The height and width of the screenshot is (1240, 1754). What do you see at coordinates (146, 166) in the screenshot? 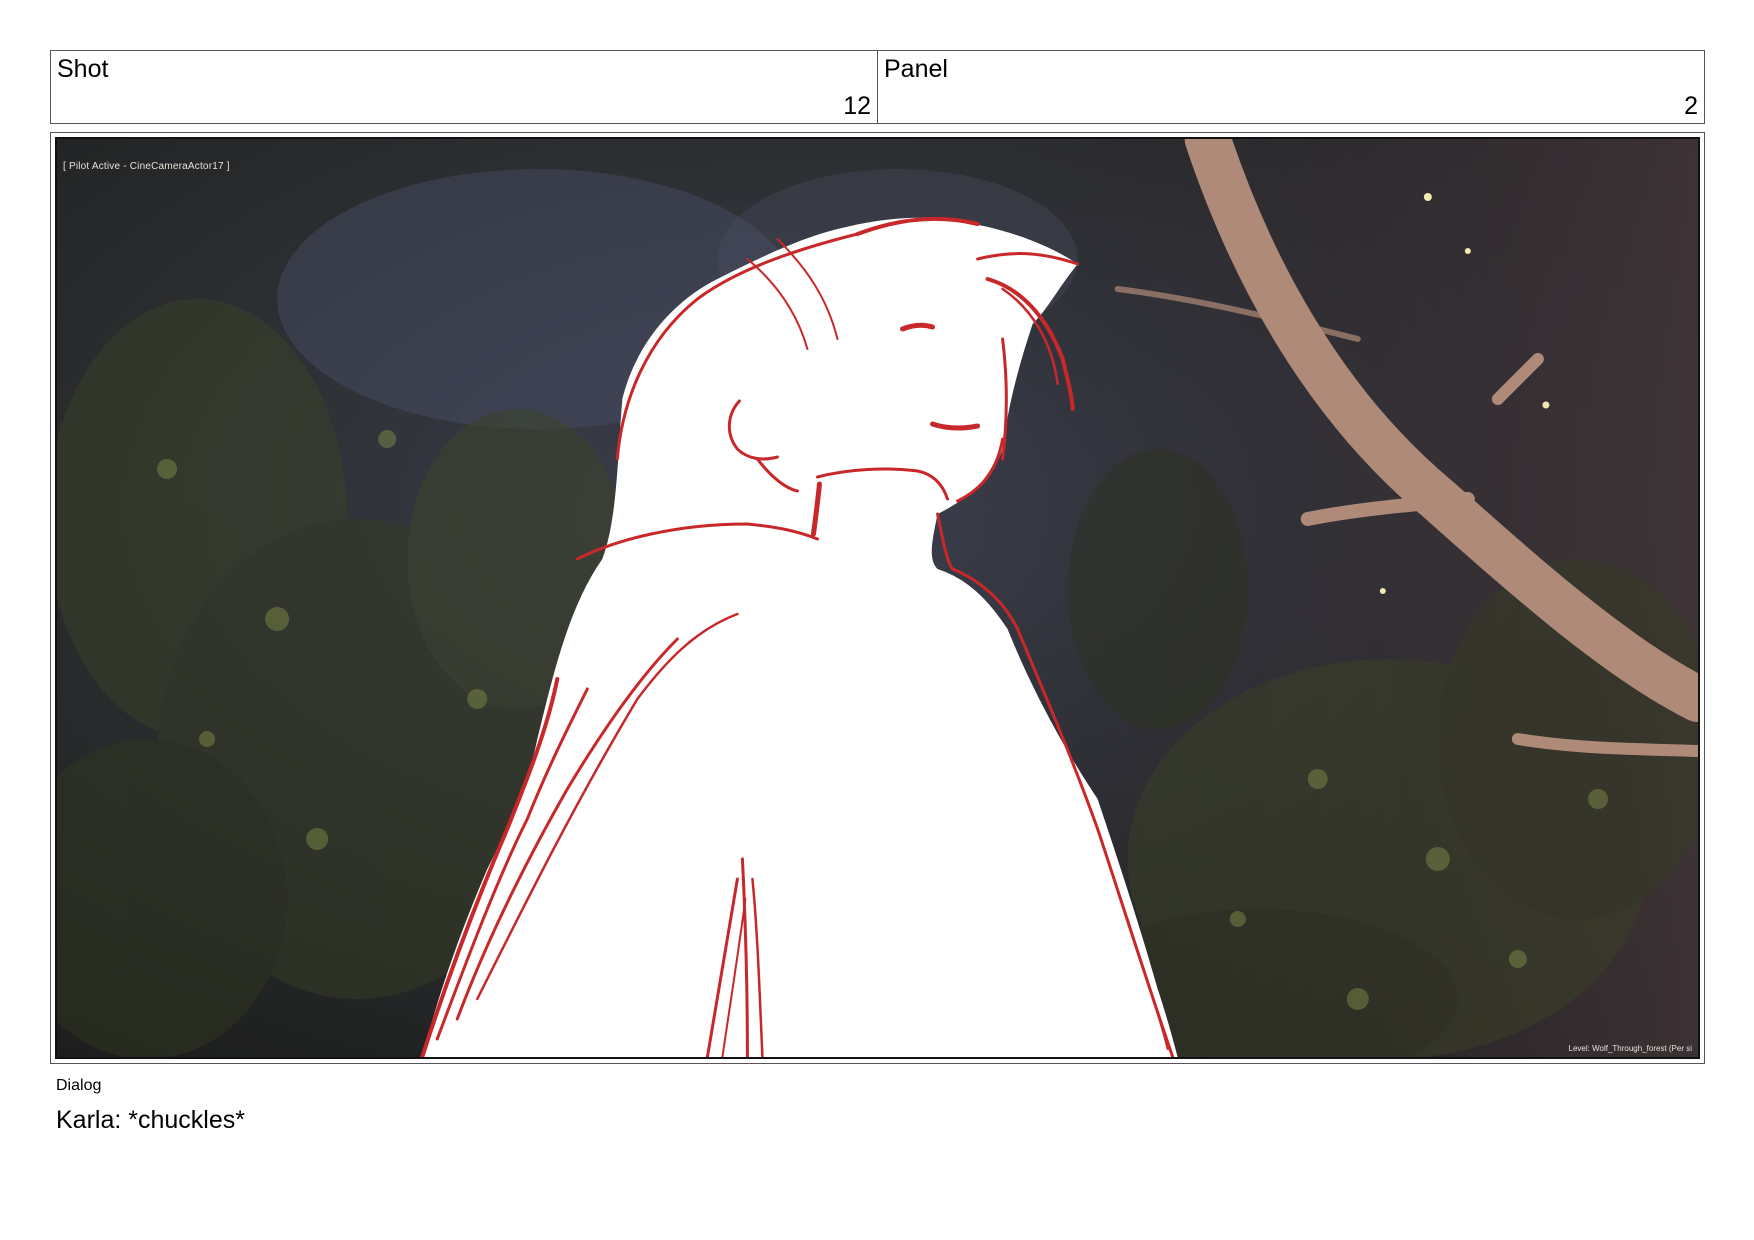
I see `camera-overlay-label: [ Pilot Active - CineCameraActor17 ]` at bounding box center [146, 166].